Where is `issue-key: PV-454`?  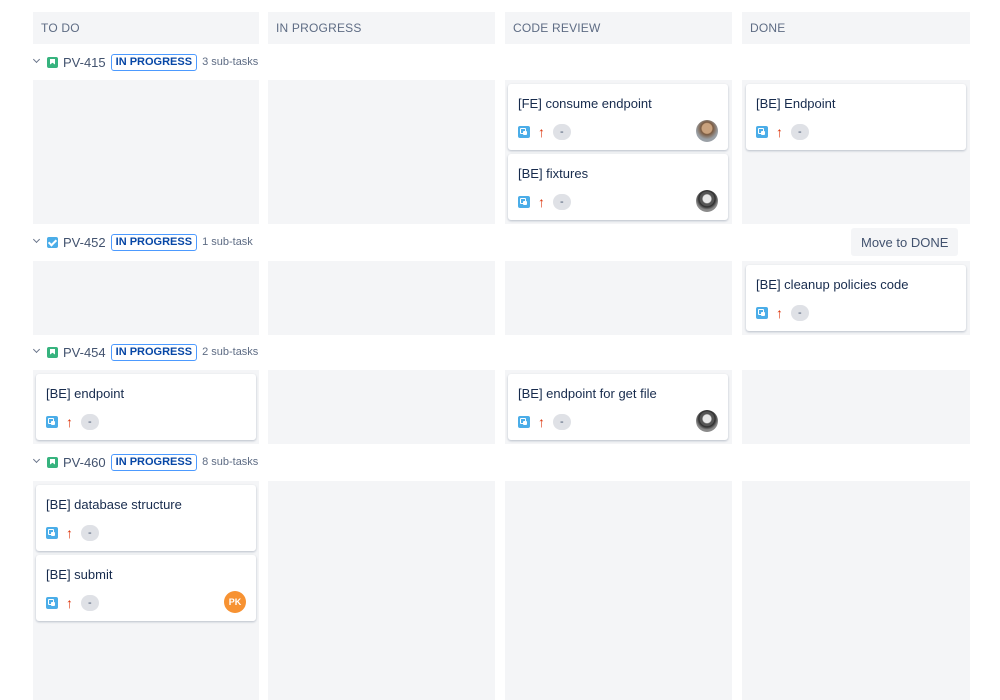
issue-key: PV-454 is located at coordinates (84, 352).